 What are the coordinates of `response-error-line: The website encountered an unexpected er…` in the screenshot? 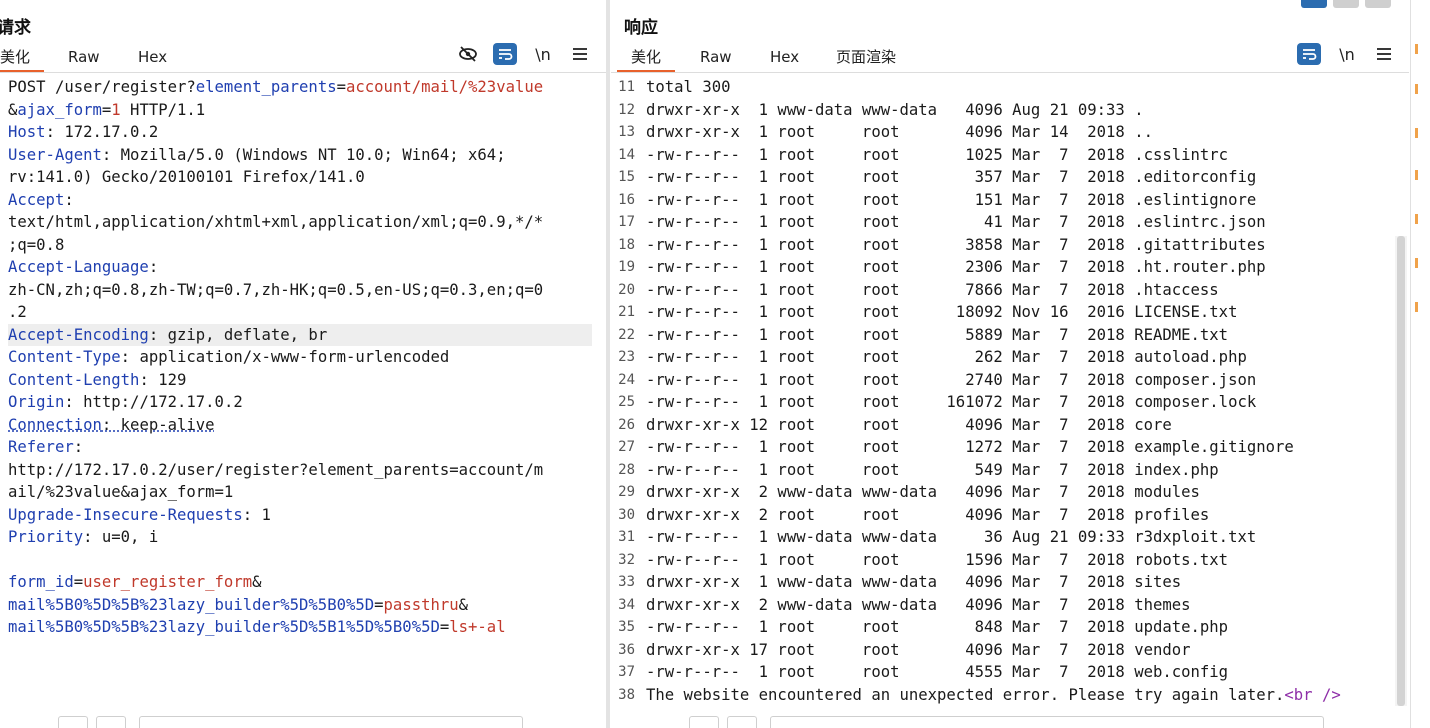 It's located at (1018, 695).